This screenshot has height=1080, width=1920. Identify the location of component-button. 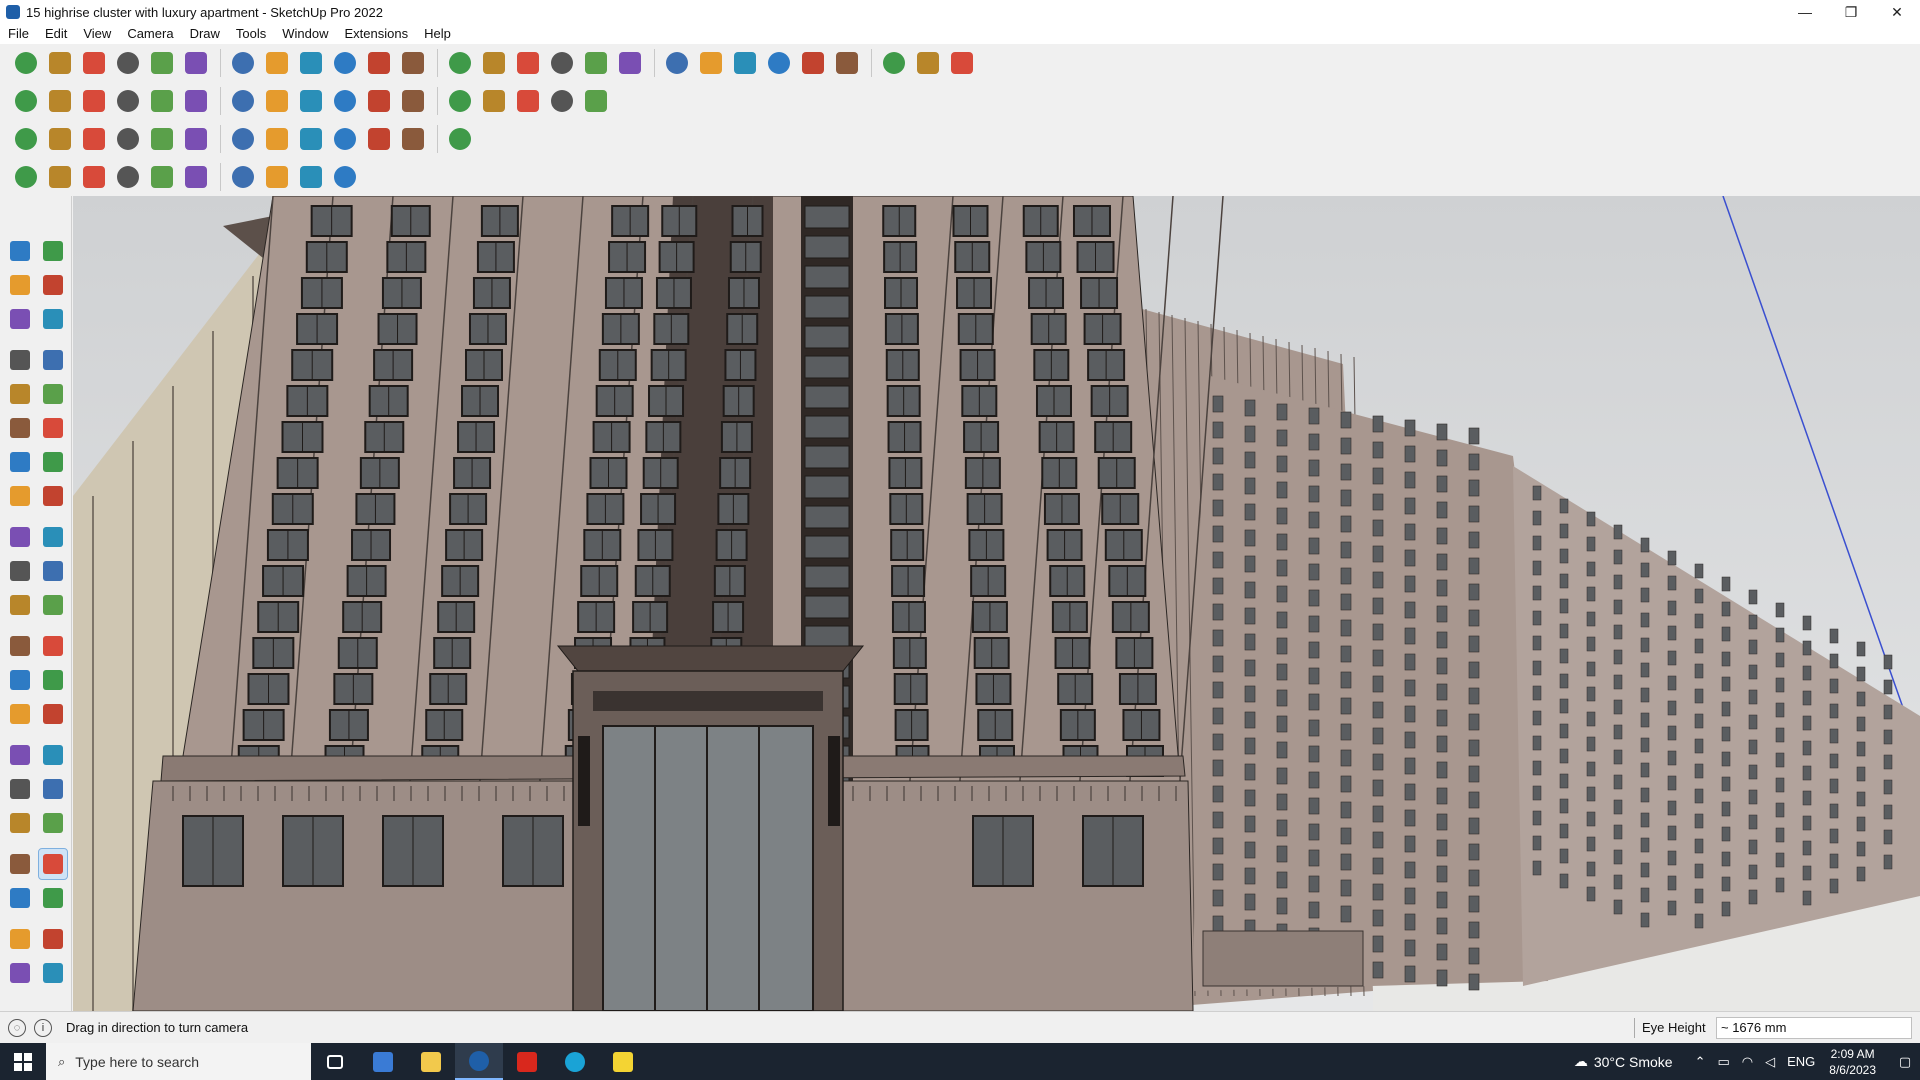
(677, 63).